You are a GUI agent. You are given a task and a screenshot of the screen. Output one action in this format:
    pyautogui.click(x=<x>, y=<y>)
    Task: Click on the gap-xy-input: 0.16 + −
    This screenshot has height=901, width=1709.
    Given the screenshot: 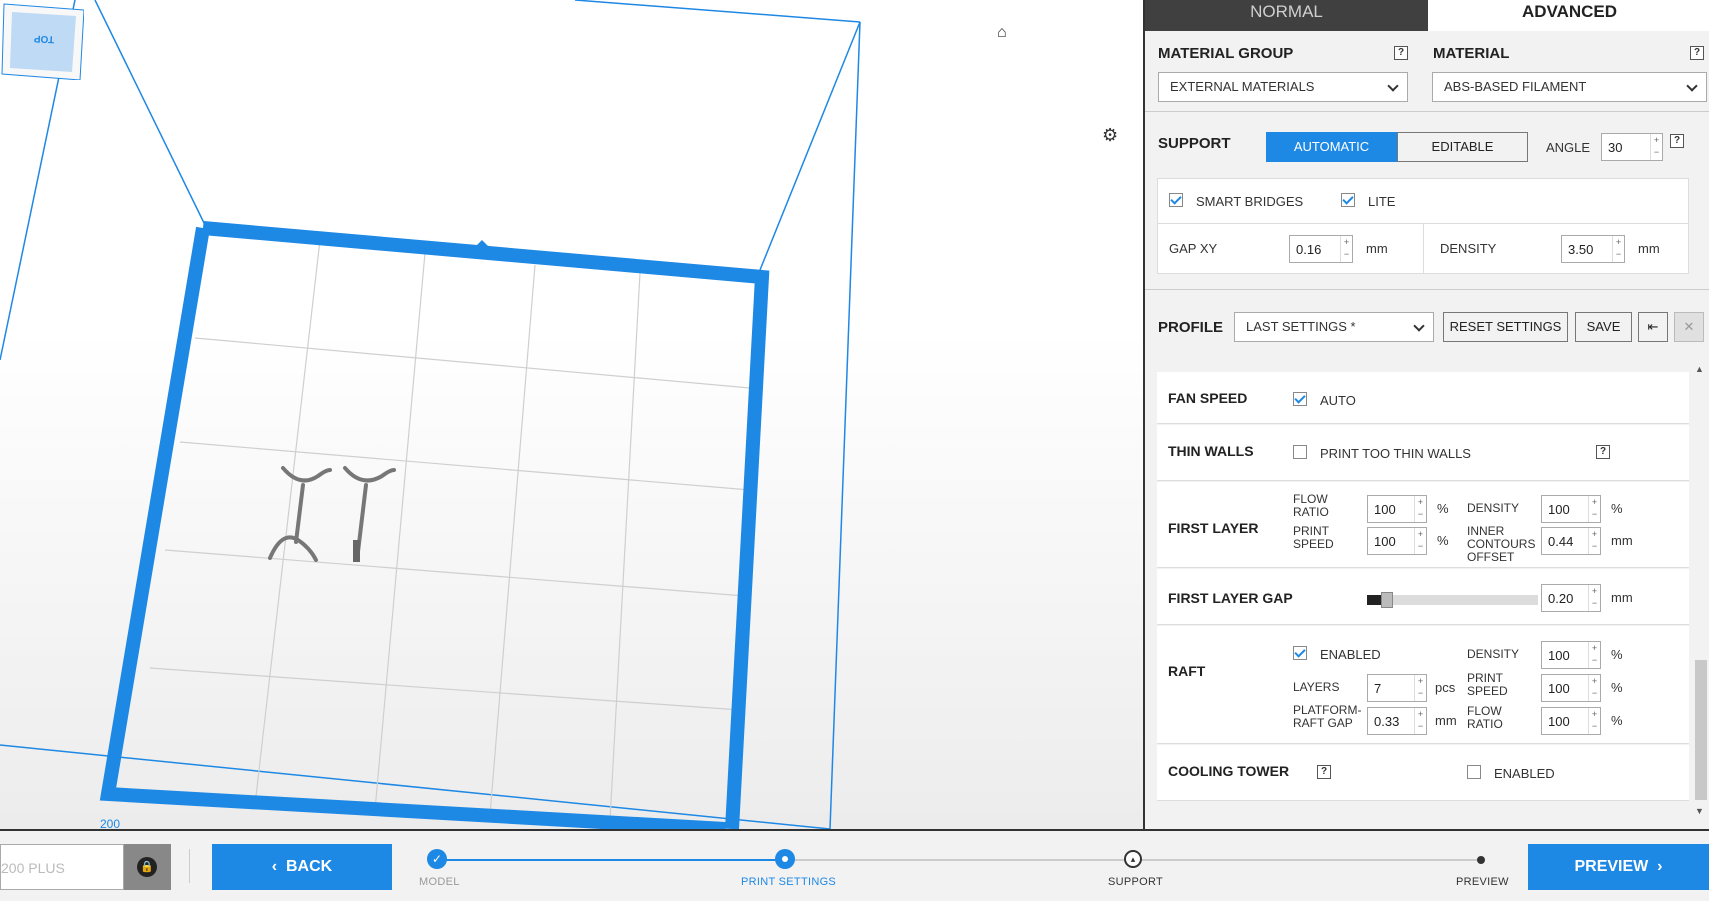 What is the action you would take?
    pyautogui.click(x=1321, y=249)
    